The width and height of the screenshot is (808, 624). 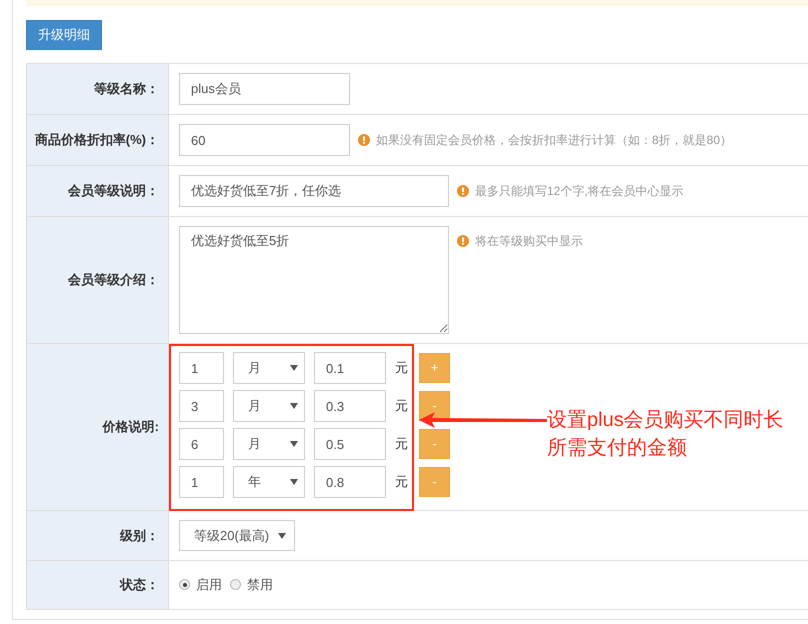 What do you see at coordinates (350, 444) in the screenshot?
I see `price-field: 0.5` at bounding box center [350, 444].